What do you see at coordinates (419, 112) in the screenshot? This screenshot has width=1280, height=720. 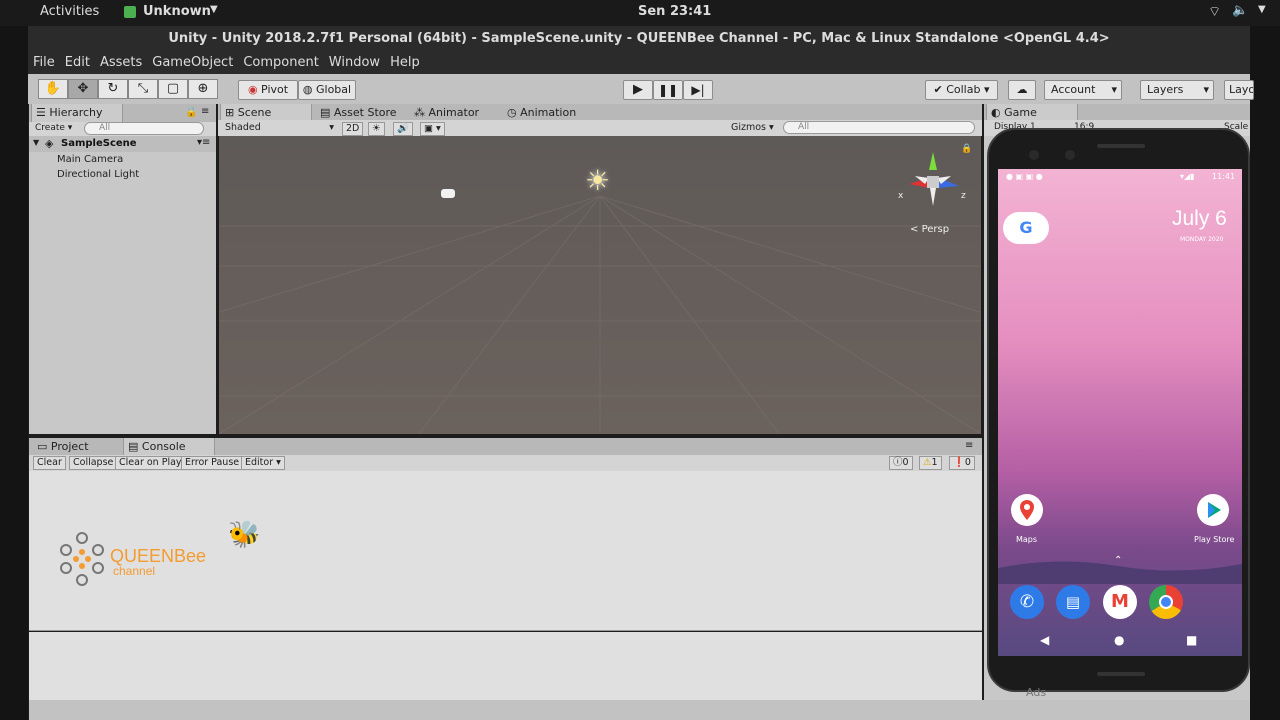 I see `animator-icon: ⁂` at bounding box center [419, 112].